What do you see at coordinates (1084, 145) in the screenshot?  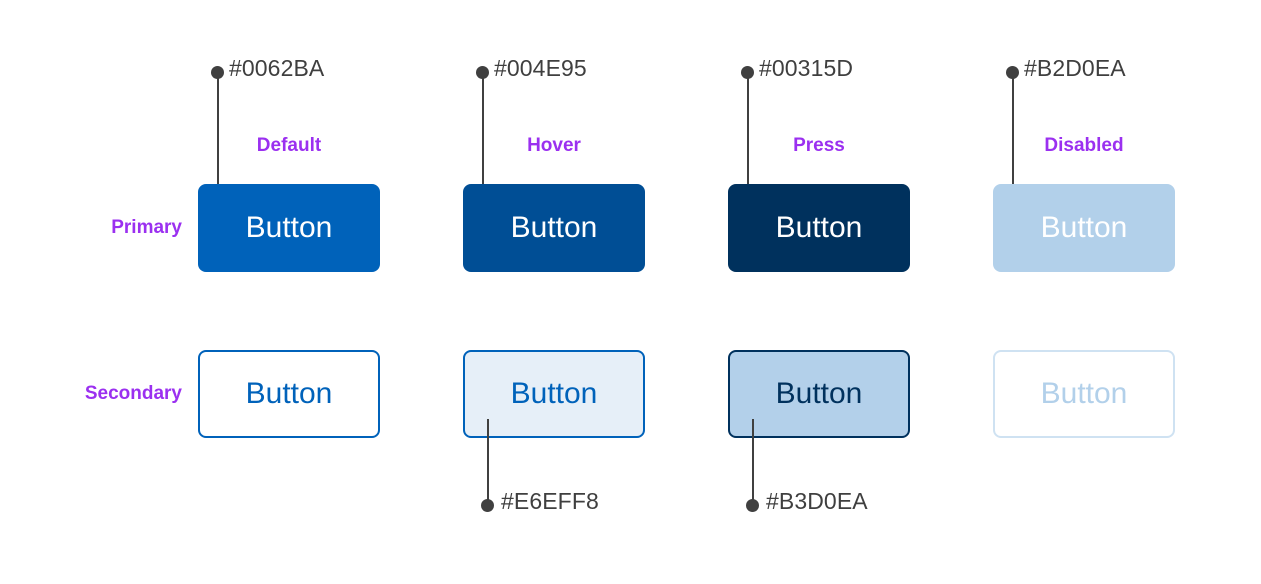 I see `state-label-disabled: Disabled` at bounding box center [1084, 145].